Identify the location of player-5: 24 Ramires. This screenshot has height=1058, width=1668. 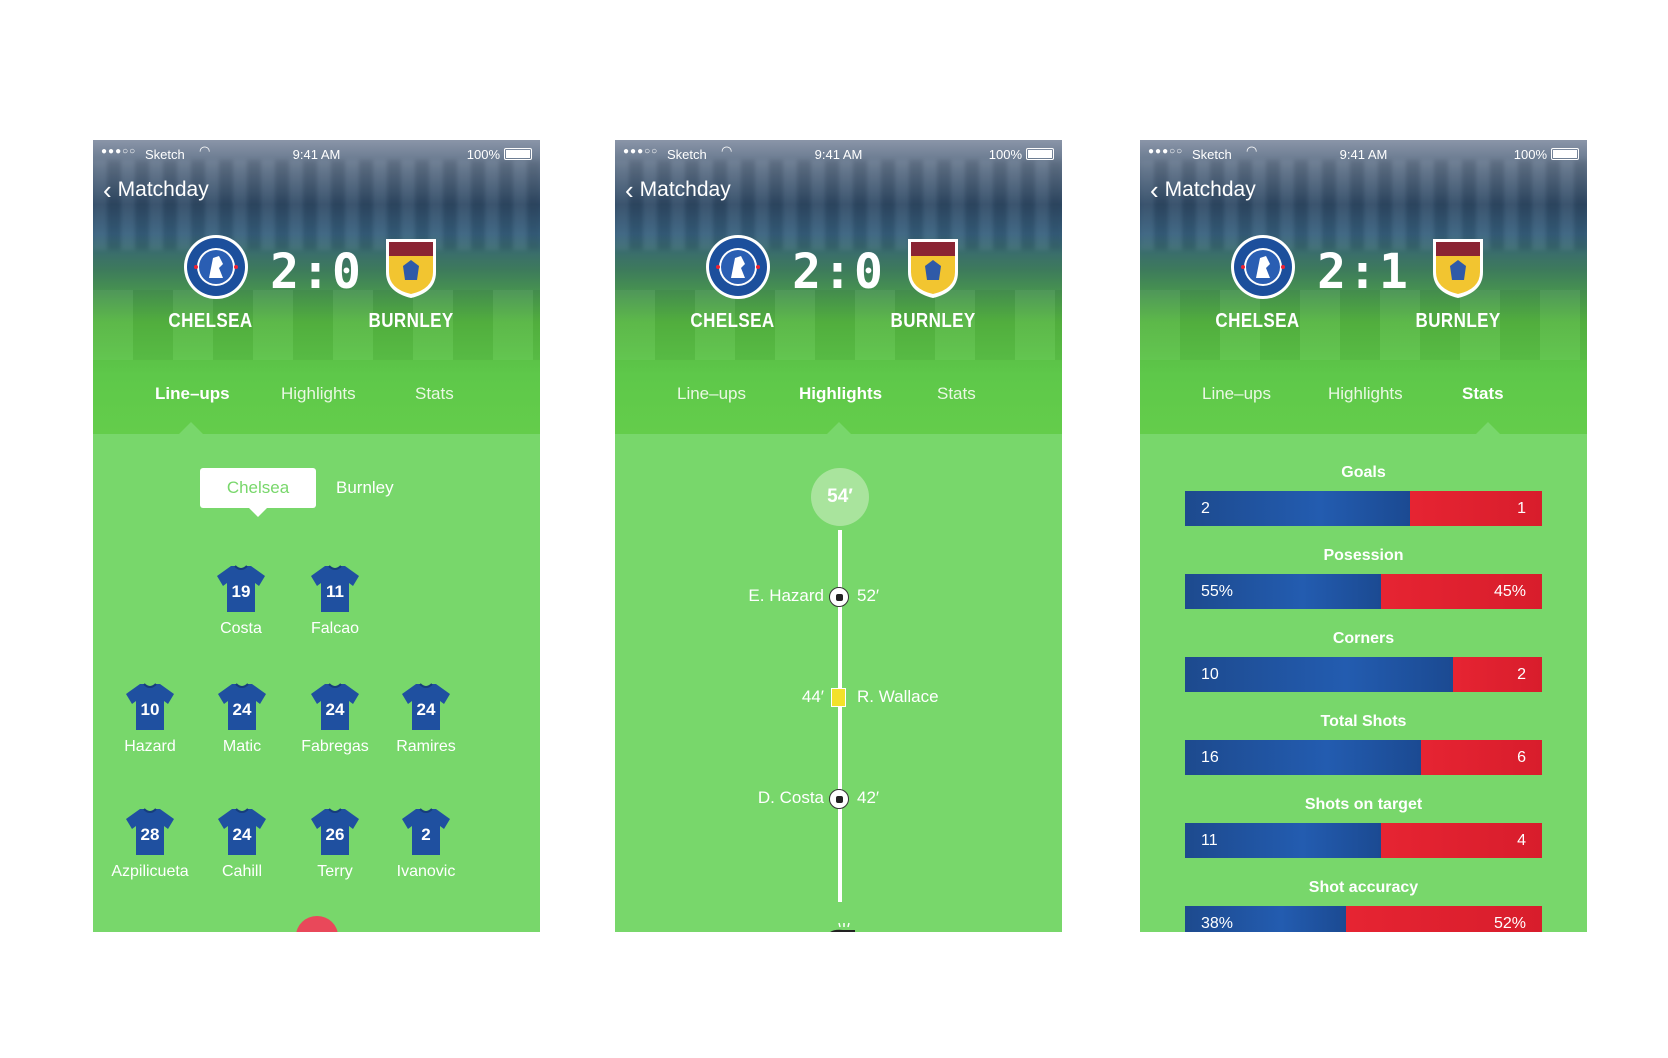
(426, 719).